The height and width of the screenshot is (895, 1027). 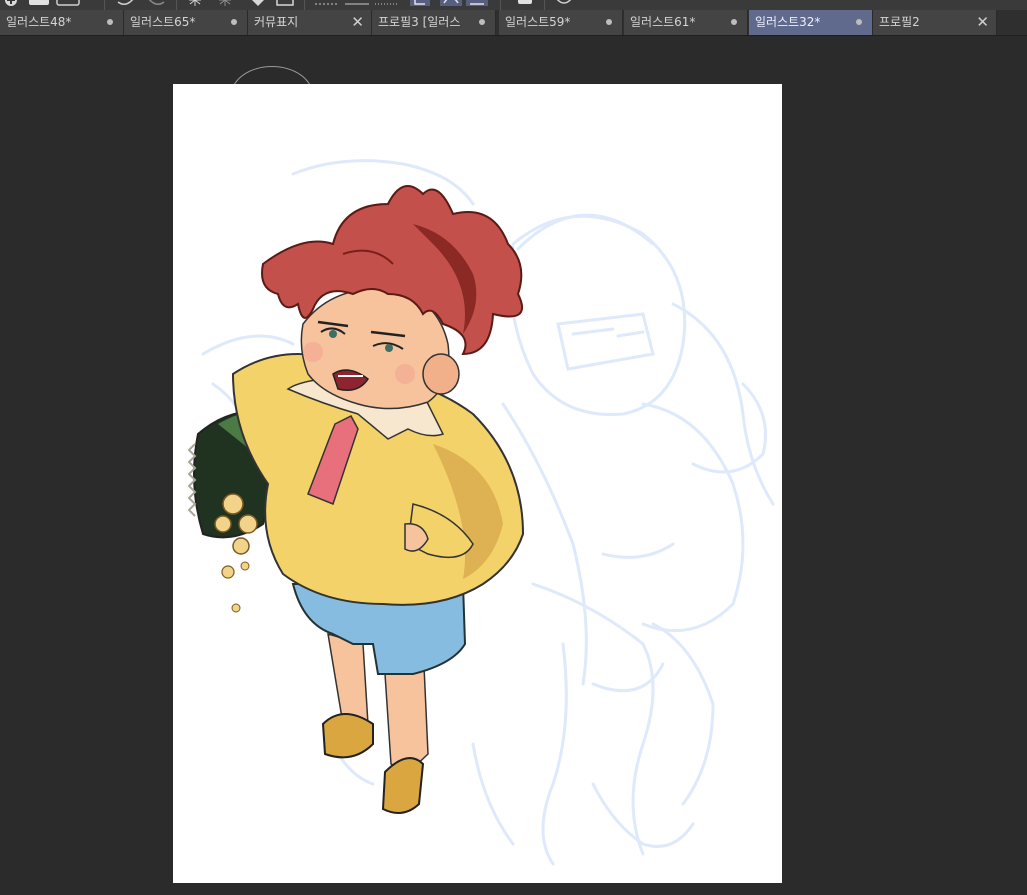 I want to click on tab-label: 프로필3 [일러스, so click(x=419, y=22).